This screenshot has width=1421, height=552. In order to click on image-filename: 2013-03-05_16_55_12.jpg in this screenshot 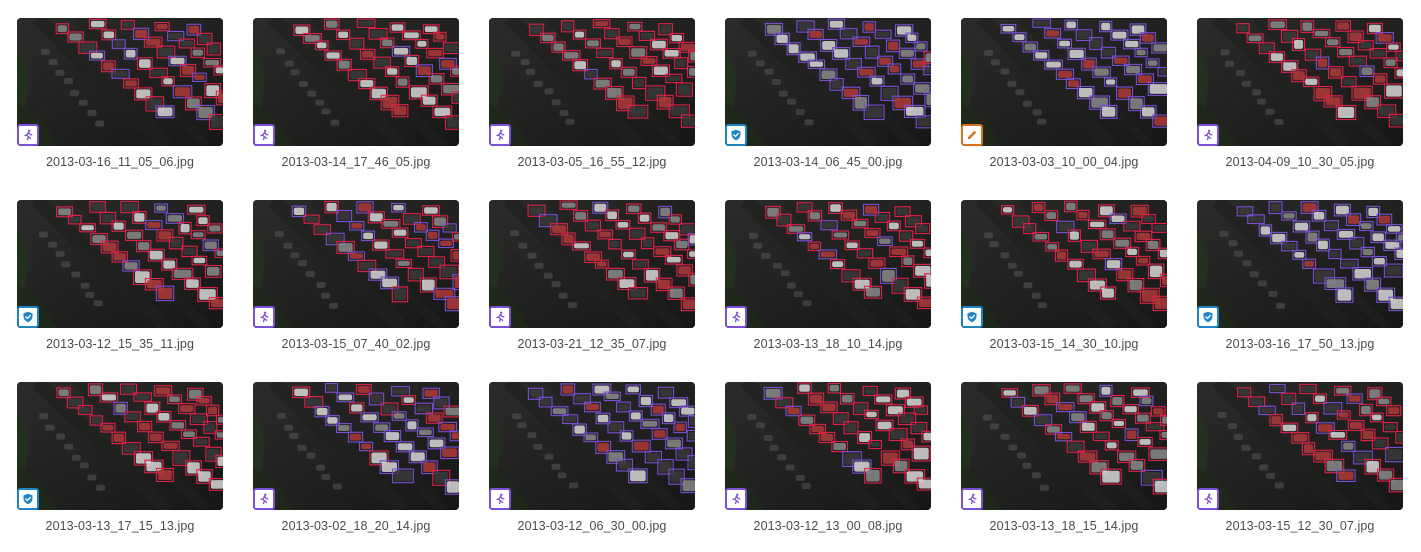, I will do `click(592, 162)`.